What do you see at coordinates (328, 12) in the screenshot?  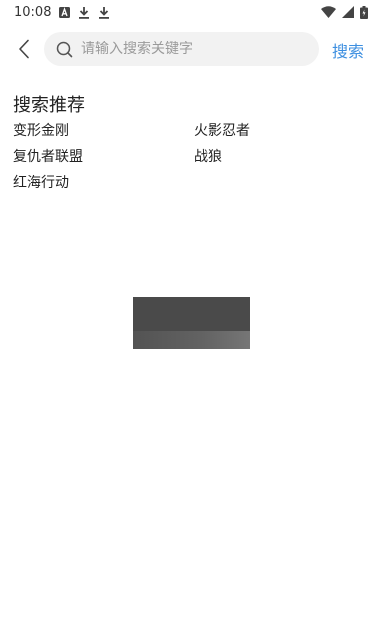 I see `wifi-icon` at bounding box center [328, 12].